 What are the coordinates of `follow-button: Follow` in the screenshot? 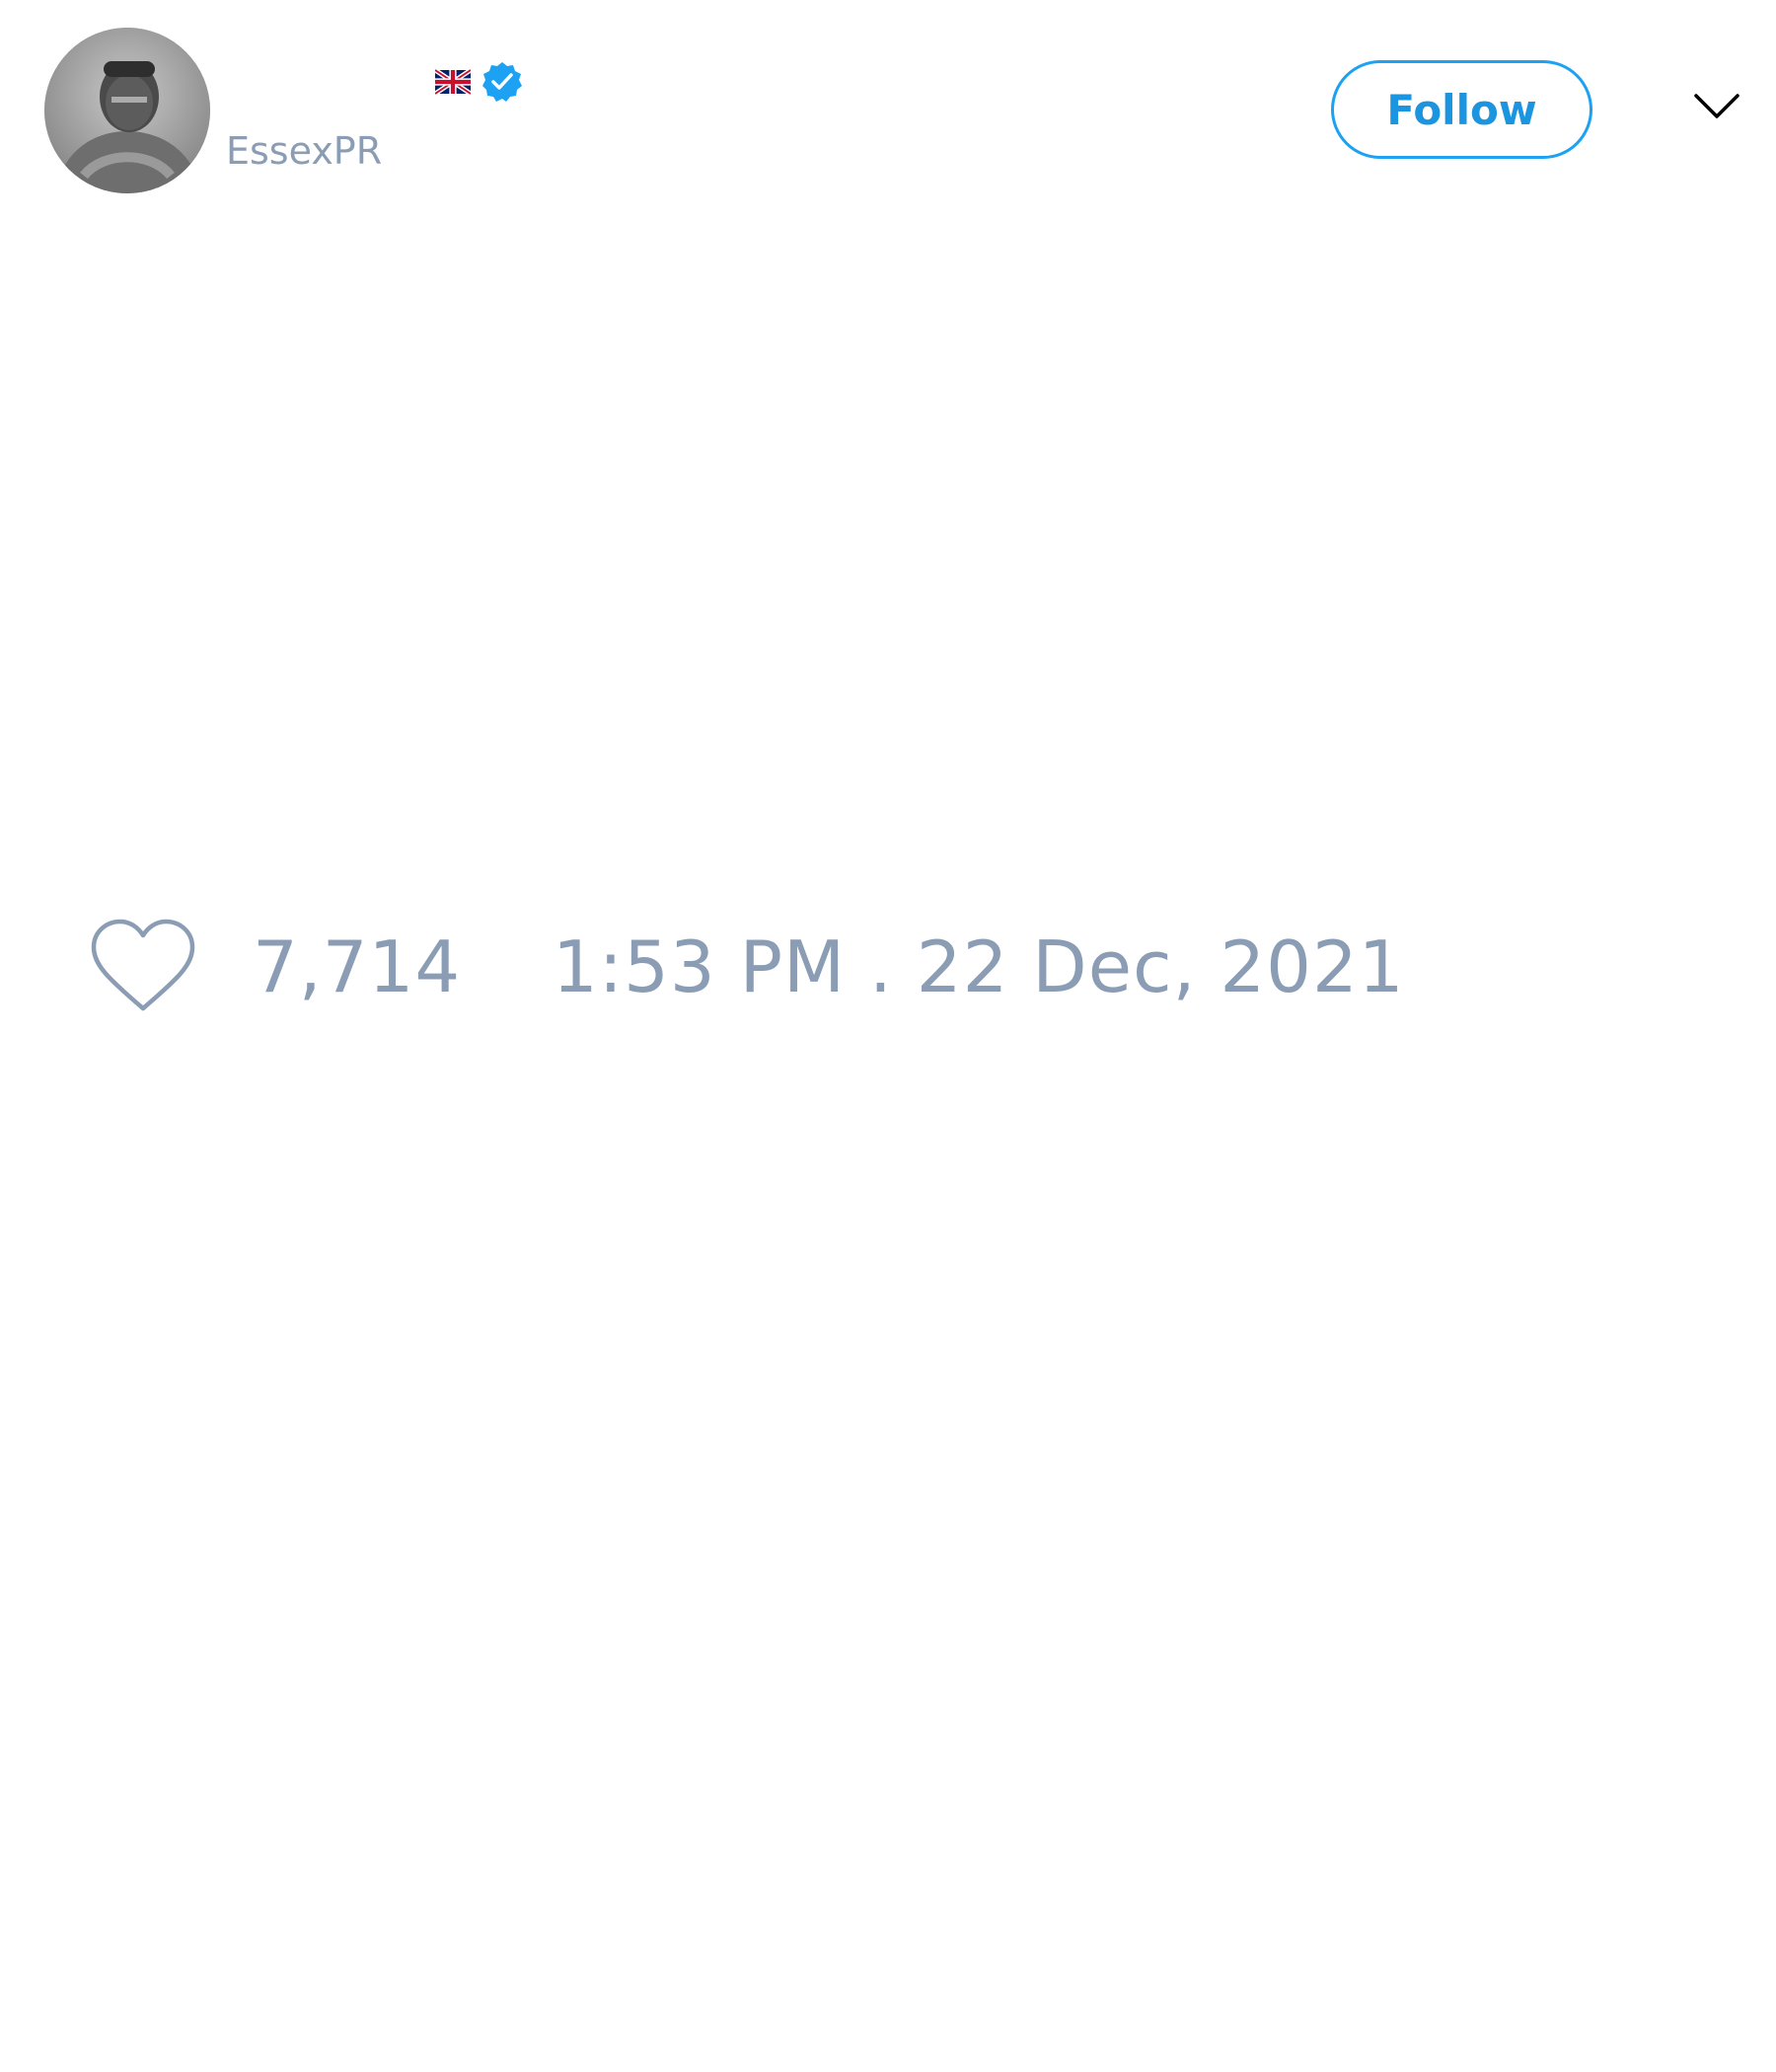 It's located at (1462, 110).